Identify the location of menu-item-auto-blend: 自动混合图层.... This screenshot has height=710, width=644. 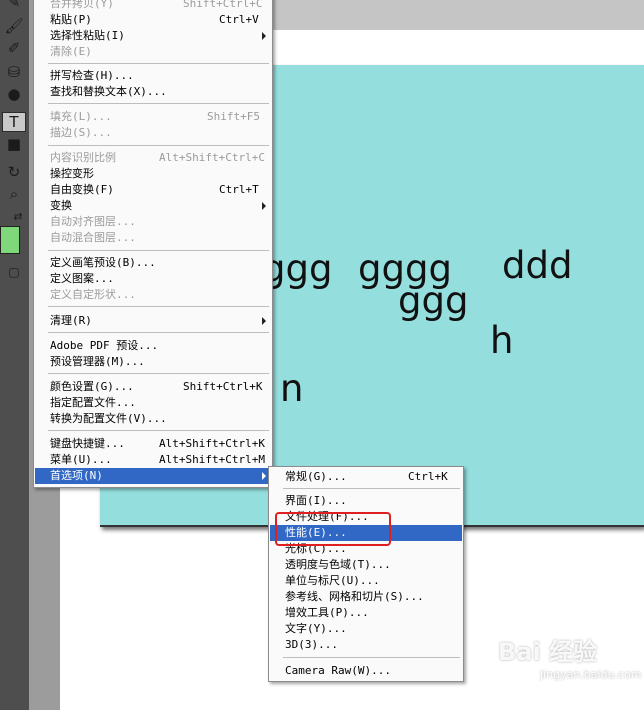
(153, 238).